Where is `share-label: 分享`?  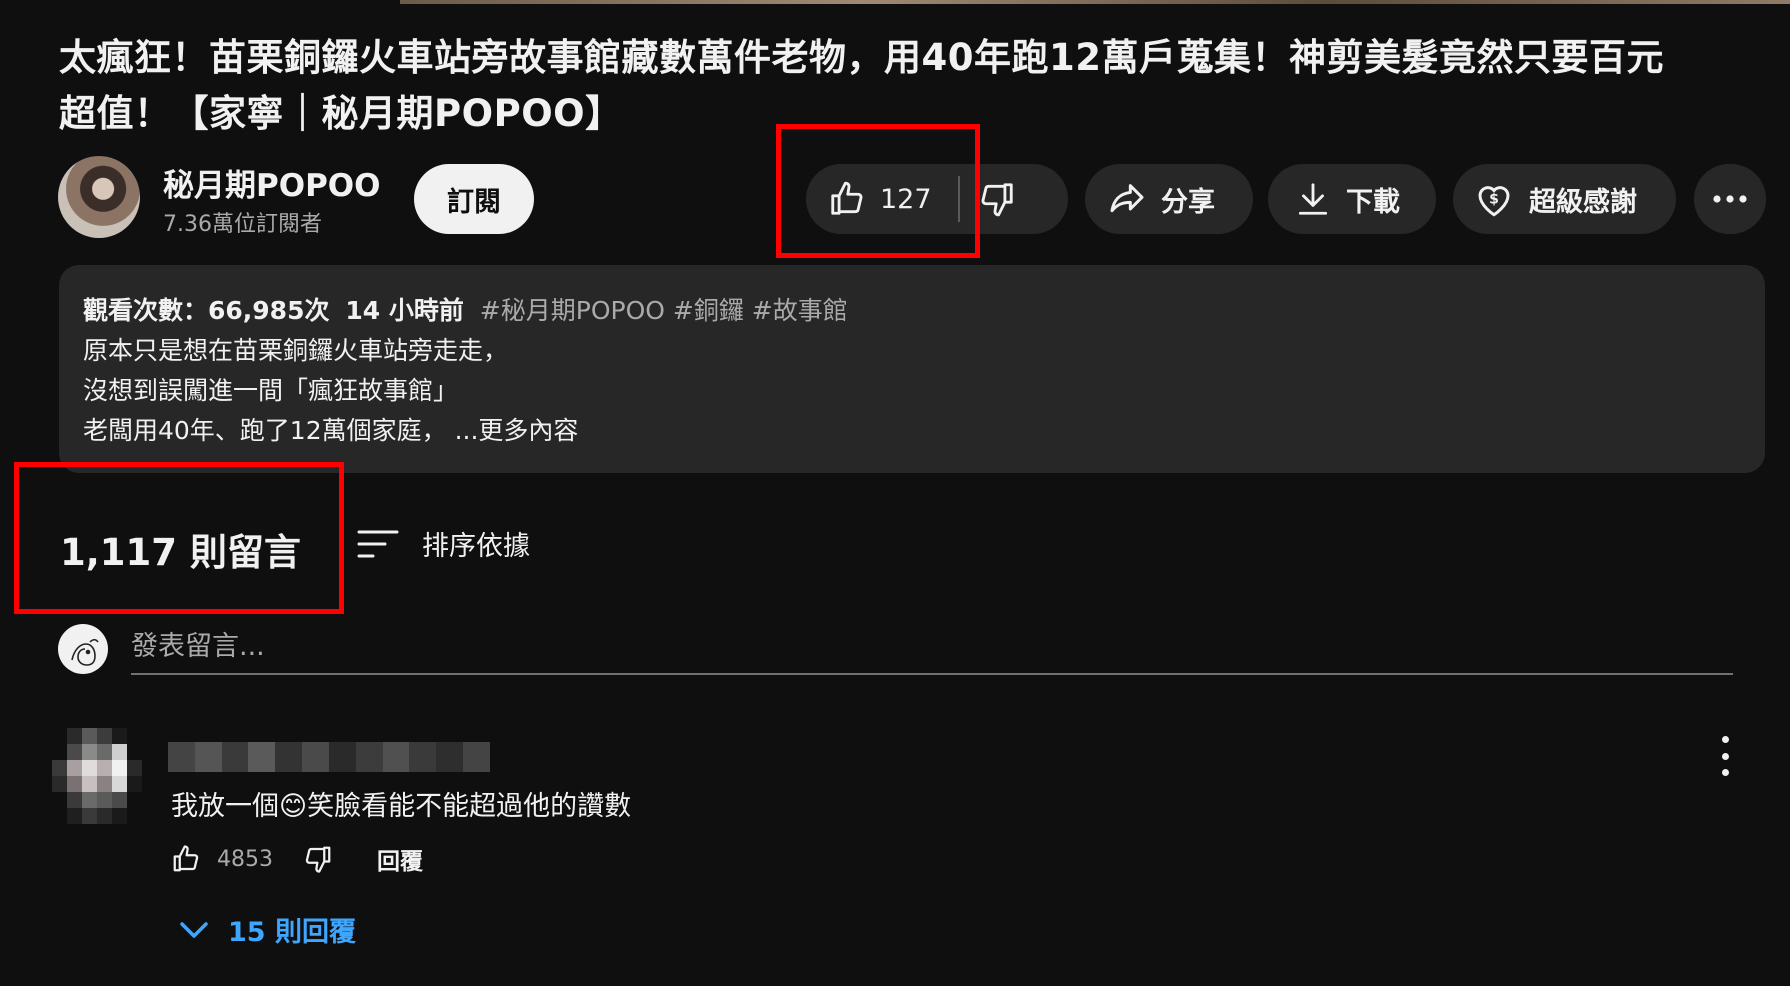 share-label: 分享 is located at coordinates (1188, 202).